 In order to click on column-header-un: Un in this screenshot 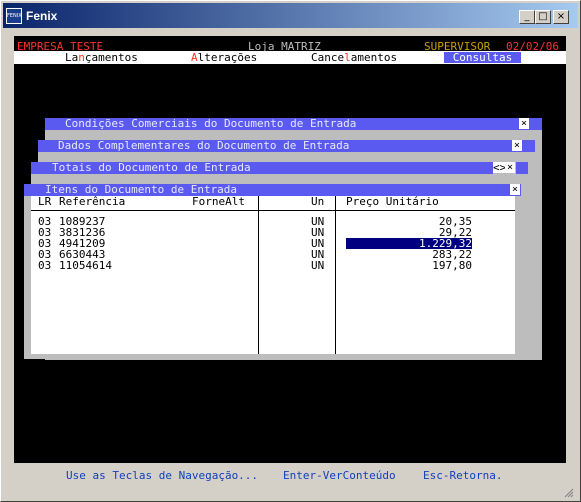, I will do `click(318, 201)`.